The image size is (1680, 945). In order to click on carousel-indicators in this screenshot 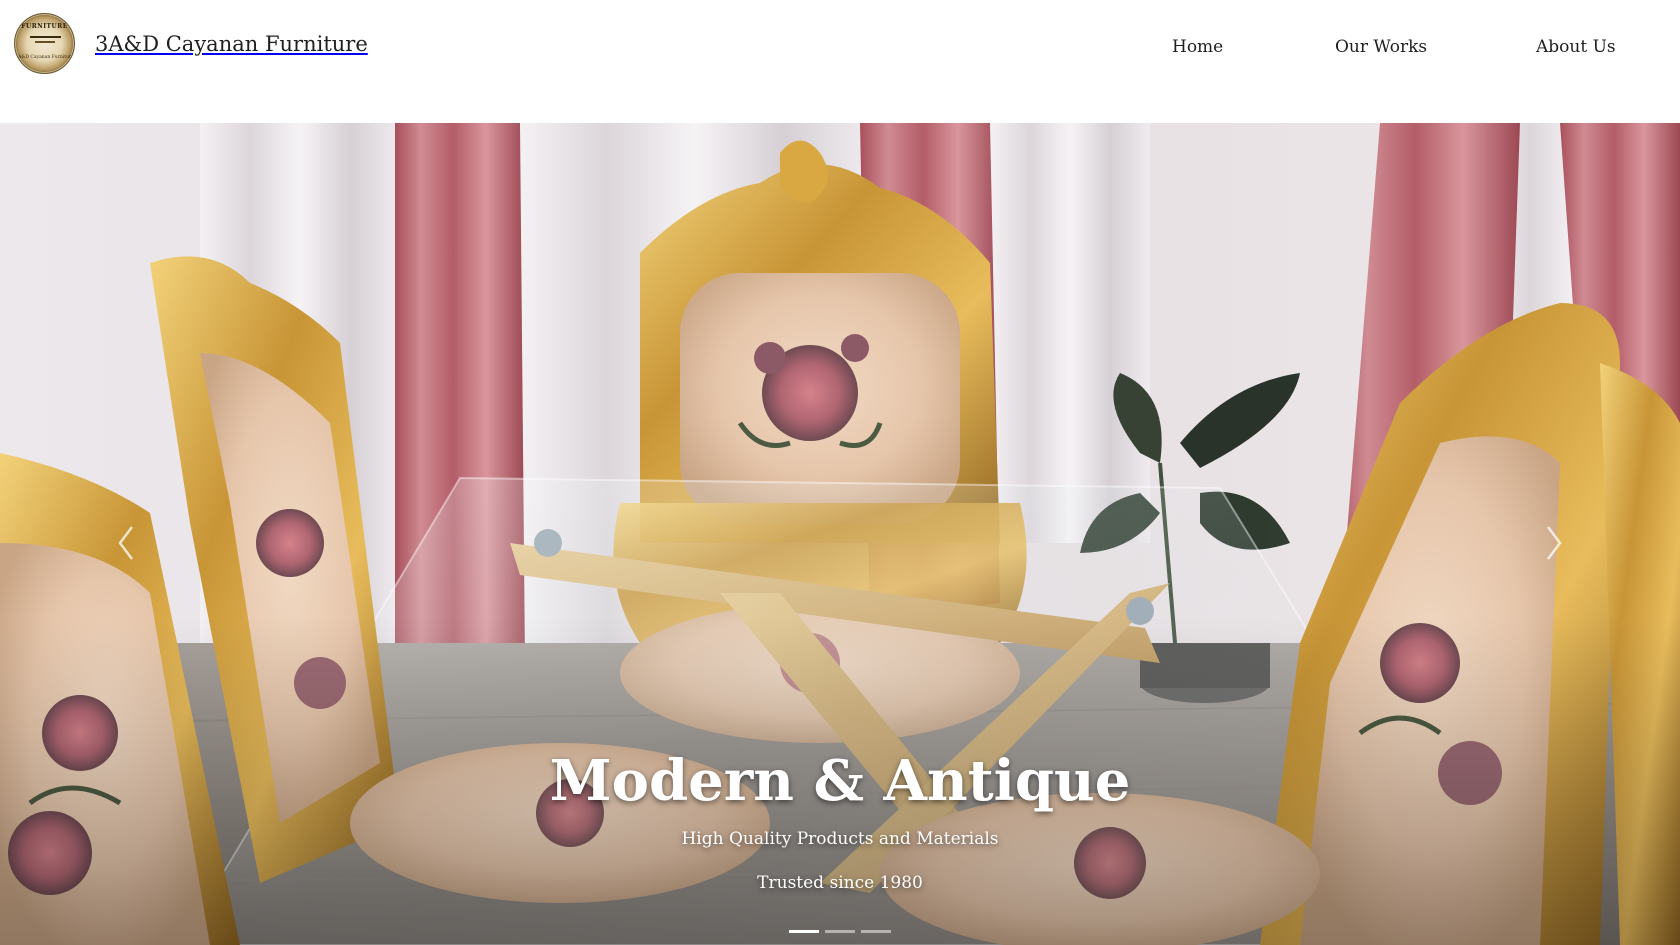, I will do `click(840, 933)`.